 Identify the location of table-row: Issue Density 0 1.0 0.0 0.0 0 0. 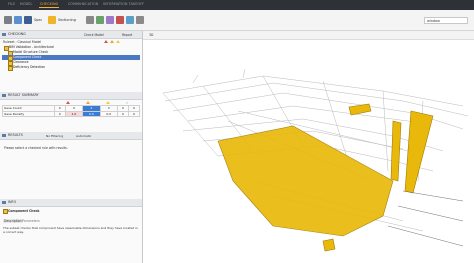
(71, 114).